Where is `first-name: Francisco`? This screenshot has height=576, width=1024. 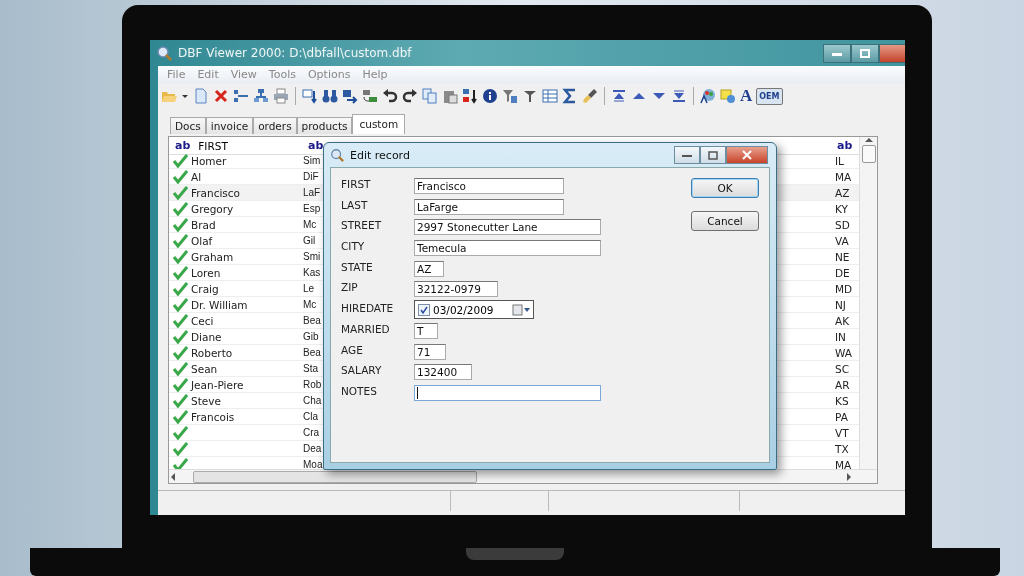 first-name: Francisco is located at coordinates (216, 192).